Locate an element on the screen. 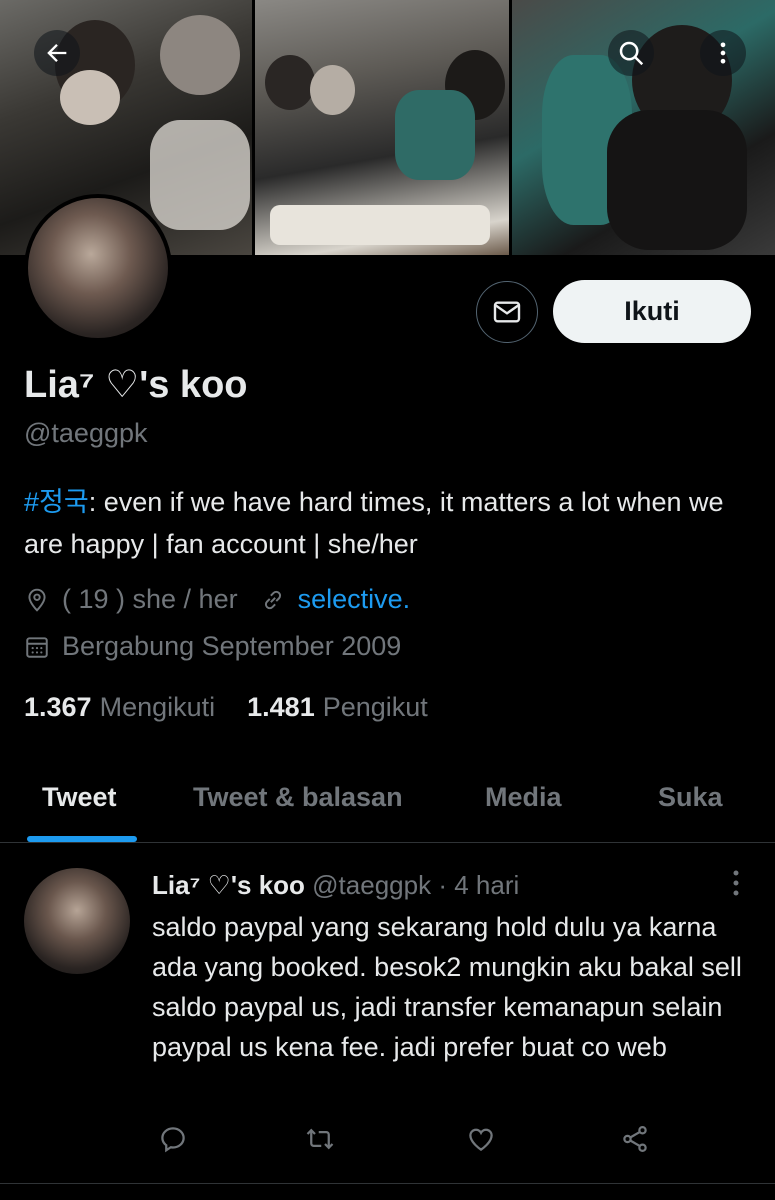  arrow-left-icon is located at coordinates (57, 53).